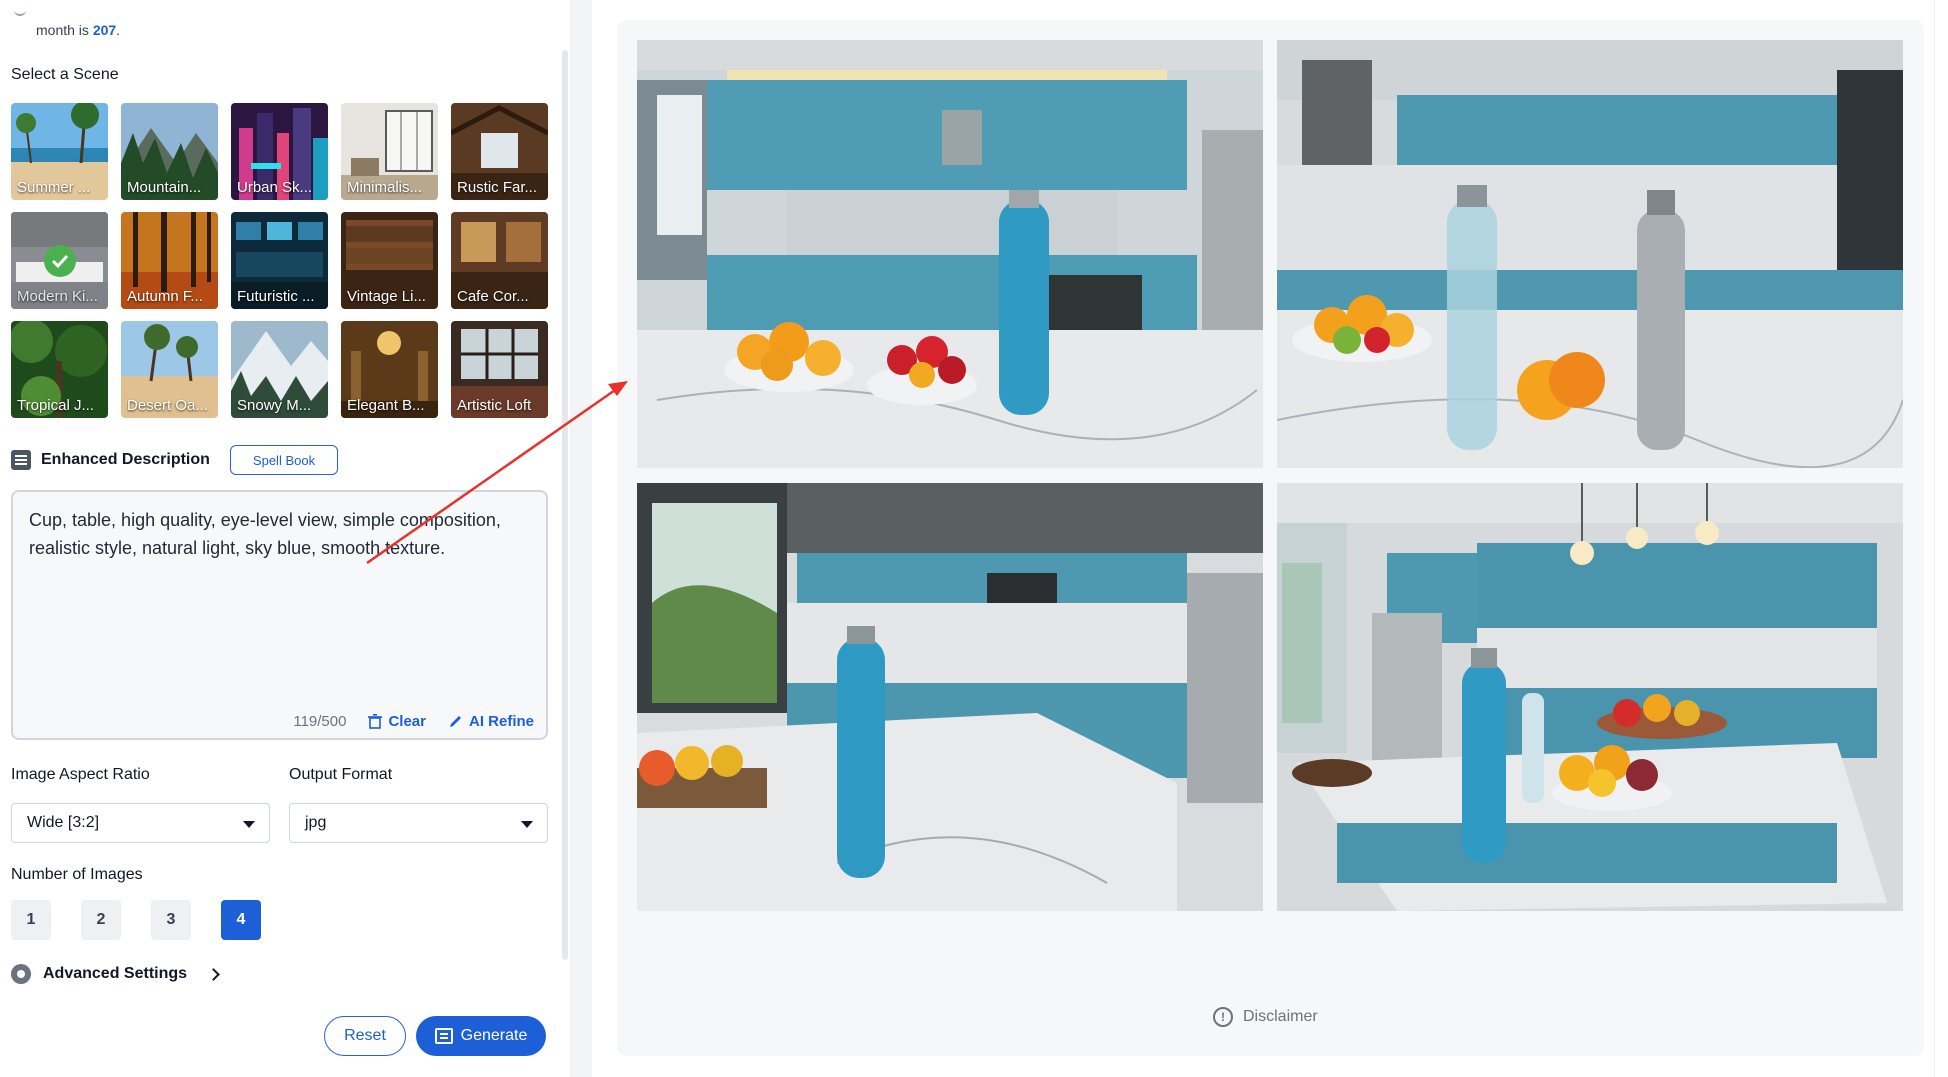 This screenshot has height=1077, width=1948. I want to click on document-icon, so click(21, 460).